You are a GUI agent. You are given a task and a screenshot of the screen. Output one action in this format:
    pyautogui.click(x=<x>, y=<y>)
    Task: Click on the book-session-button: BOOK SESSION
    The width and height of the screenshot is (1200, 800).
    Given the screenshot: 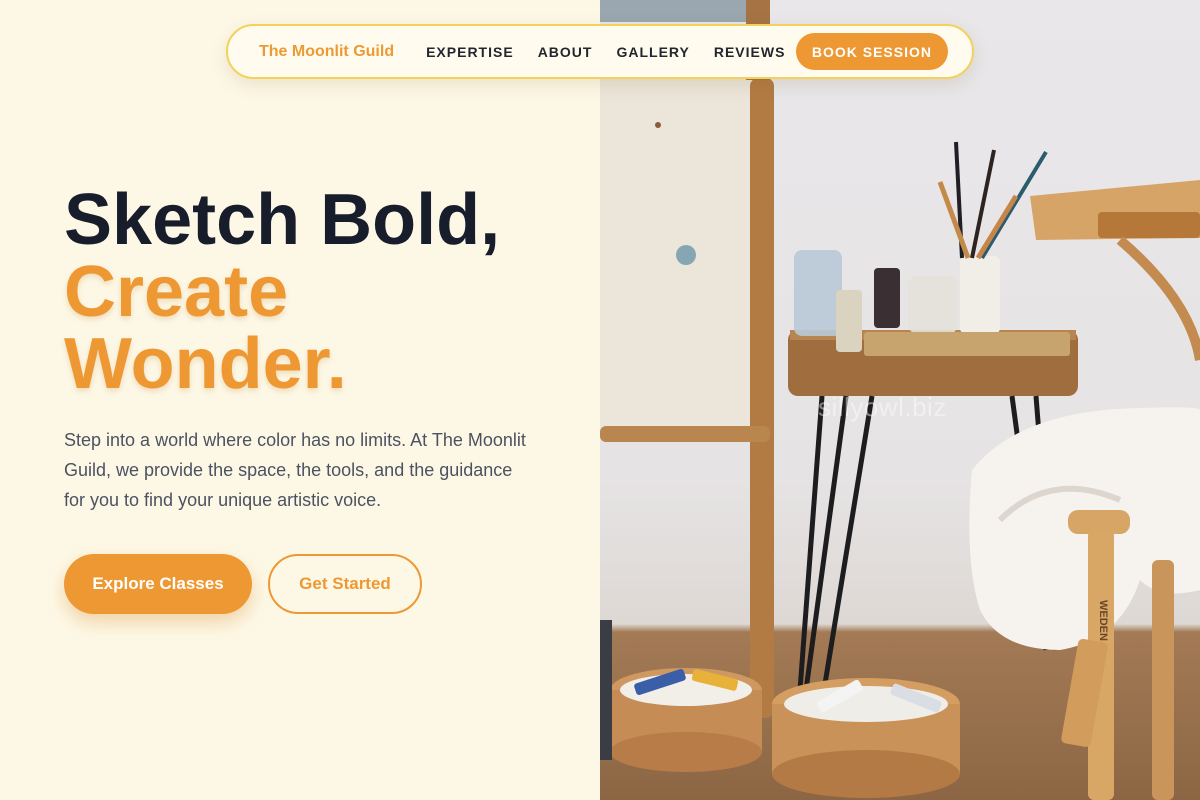 What is the action you would take?
    pyautogui.click(x=871, y=51)
    